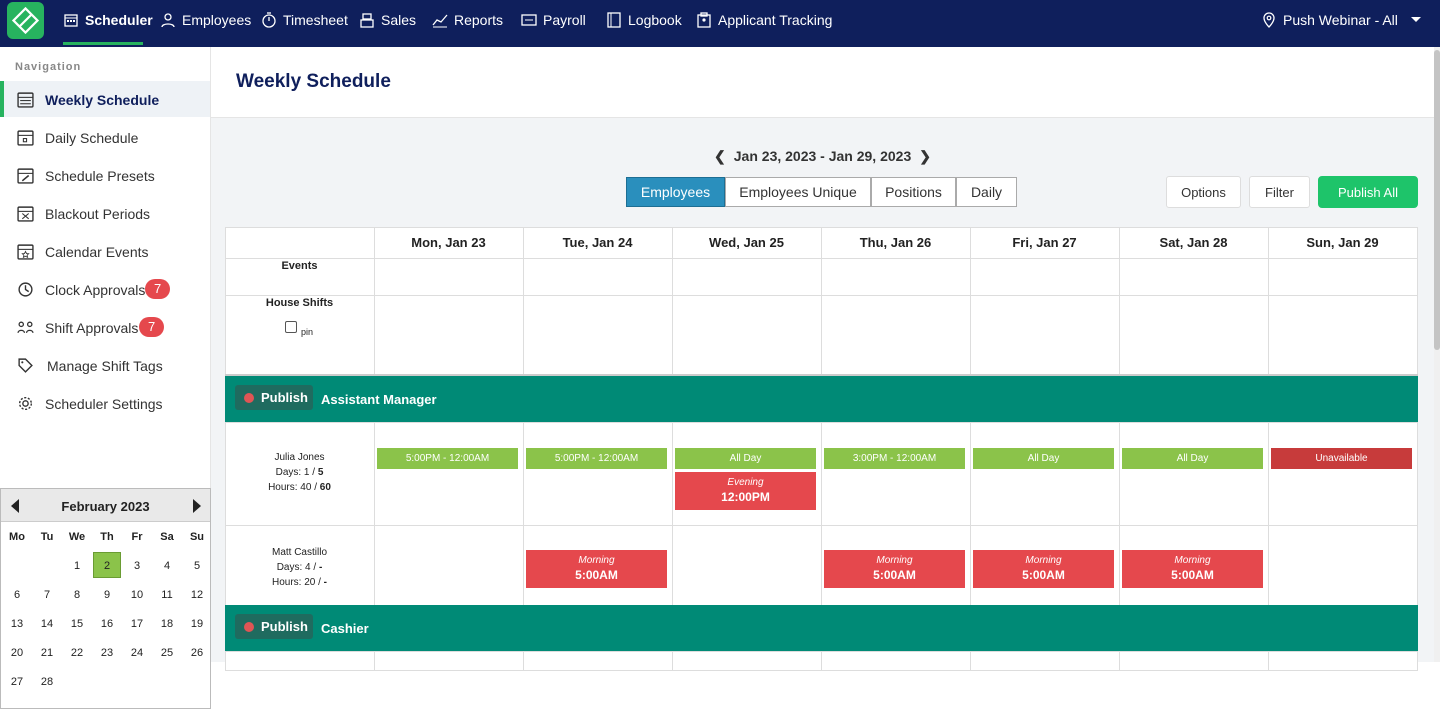  I want to click on calendar-day: 22, so click(77, 653).